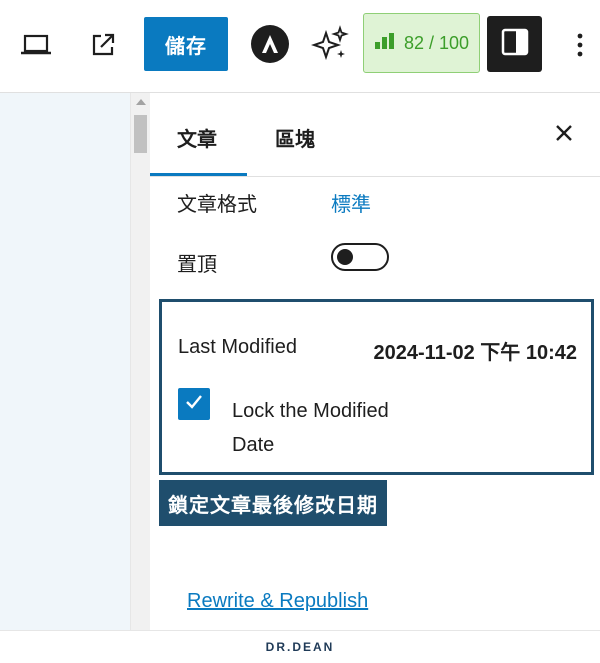  What do you see at coordinates (332, 428) in the screenshot?
I see `lock-modified-date-label: Lock the Modified Date` at bounding box center [332, 428].